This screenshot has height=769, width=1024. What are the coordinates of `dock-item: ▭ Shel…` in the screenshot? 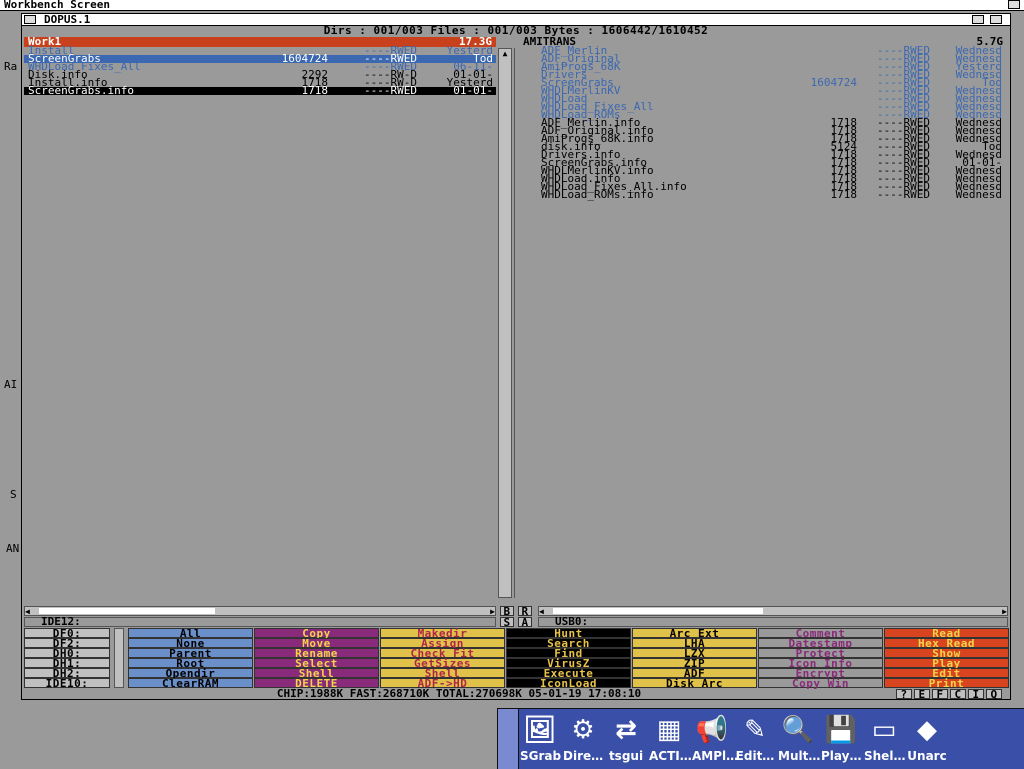 It's located at (885, 739).